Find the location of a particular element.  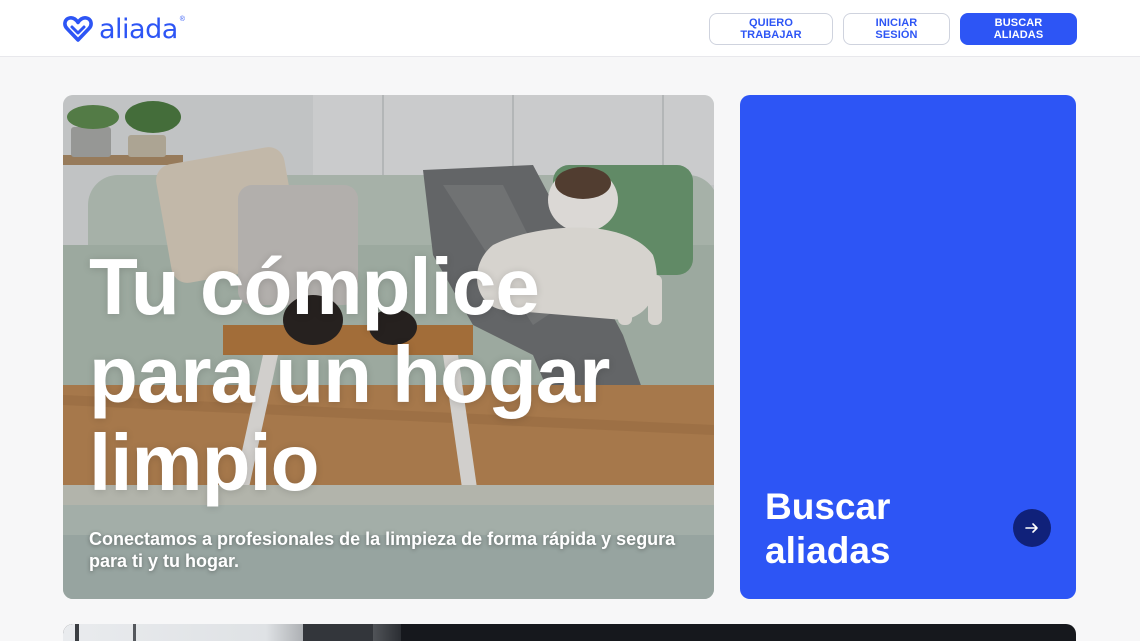

aliada-logo: aliada ® is located at coordinates (124, 29).